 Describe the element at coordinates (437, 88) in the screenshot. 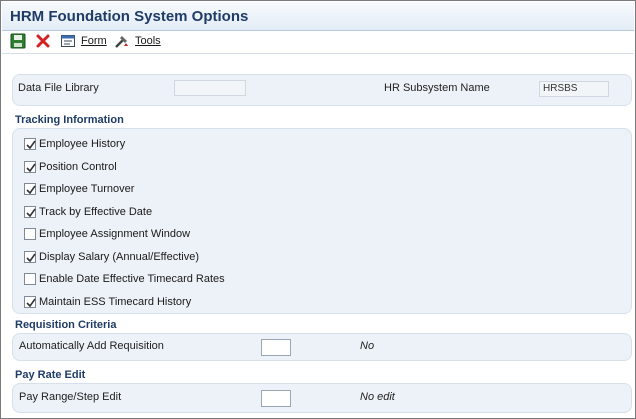

I see `hr-subsystem-name-label: HR Subsystem Name` at that location.